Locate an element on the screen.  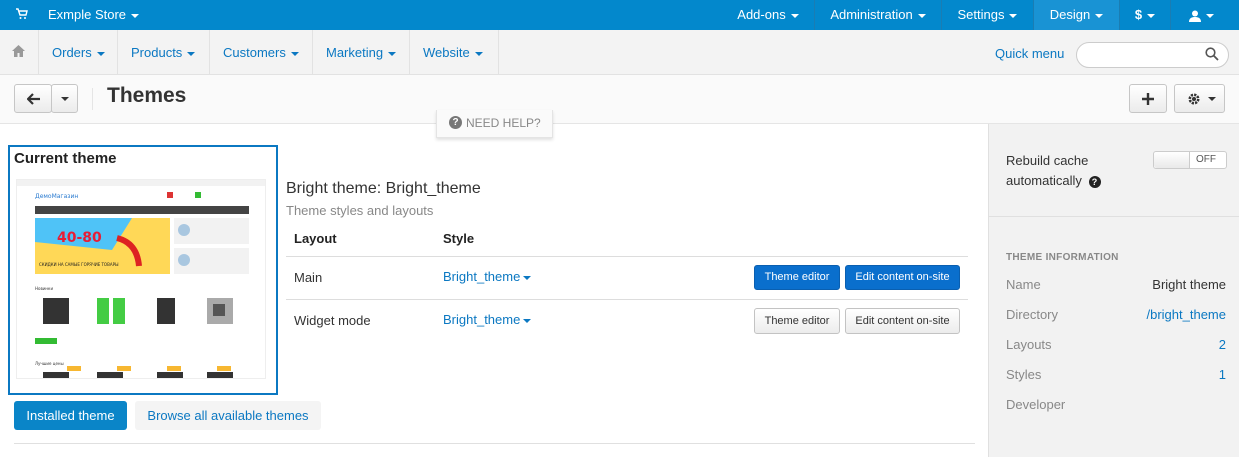
nav-website: Website is located at coordinates (453, 52).